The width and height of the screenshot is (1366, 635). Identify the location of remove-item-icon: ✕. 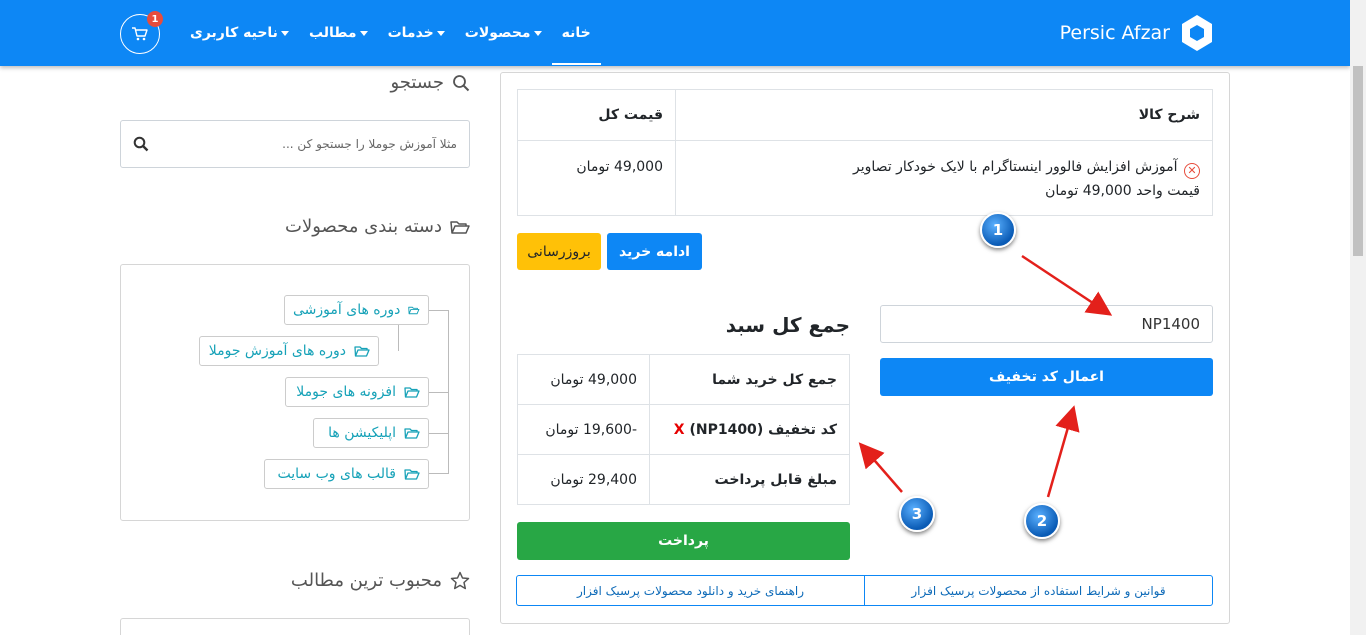
(1192, 171).